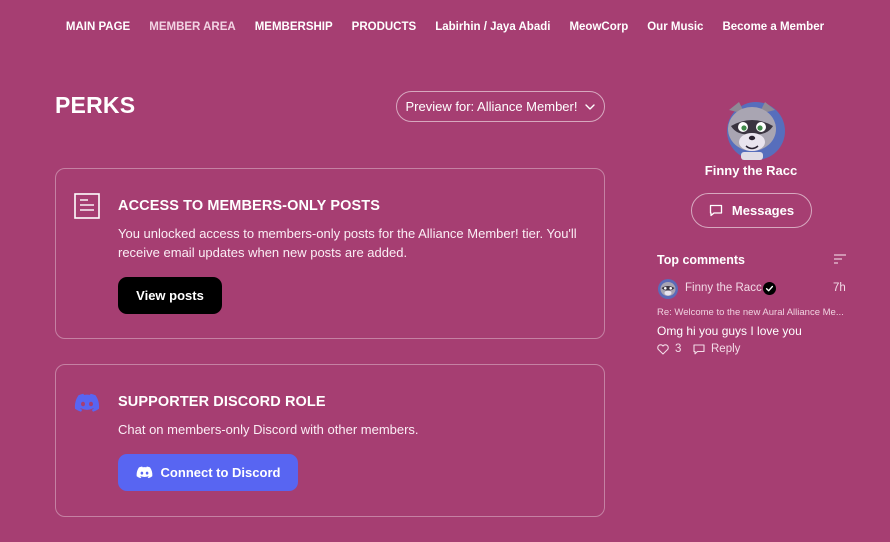 This screenshot has width=890, height=542. Describe the element at coordinates (220, 472) in the screenshot. I see `connect-discord-label: Connect to Discord` at that location.